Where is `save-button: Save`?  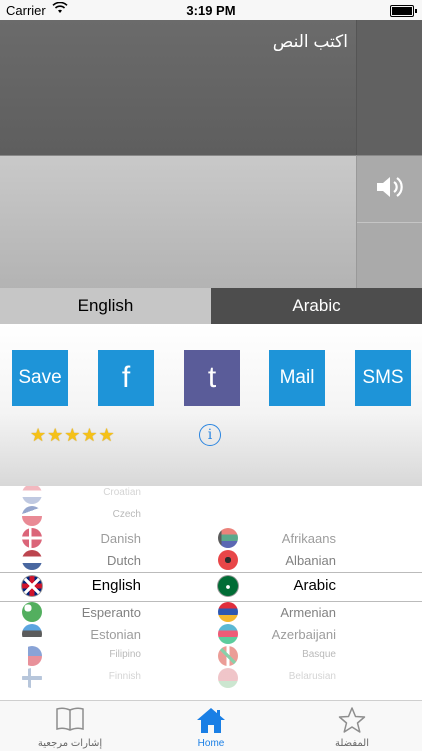 save-button: Save is located at coordinates (40, 378).